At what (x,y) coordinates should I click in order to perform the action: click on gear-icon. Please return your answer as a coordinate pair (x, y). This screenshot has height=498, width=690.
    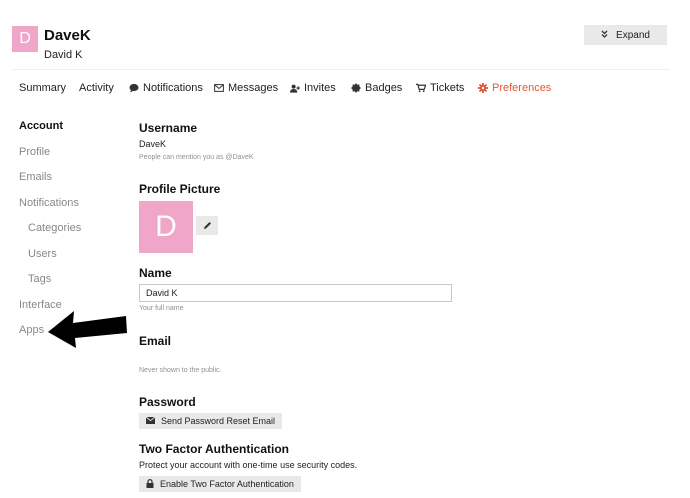
    Looking at the image, I should click on (483, 88).